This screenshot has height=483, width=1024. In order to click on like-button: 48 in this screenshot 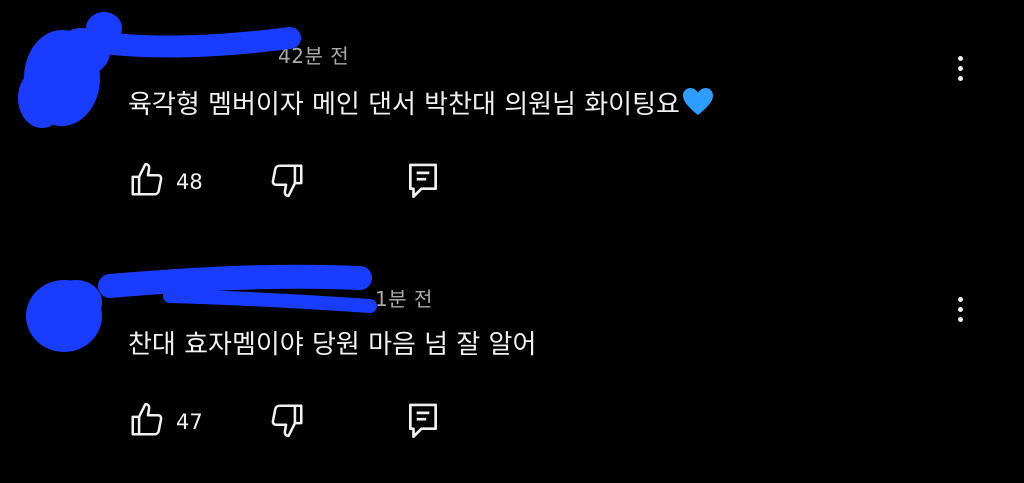, I will do `click(165, 182)`.